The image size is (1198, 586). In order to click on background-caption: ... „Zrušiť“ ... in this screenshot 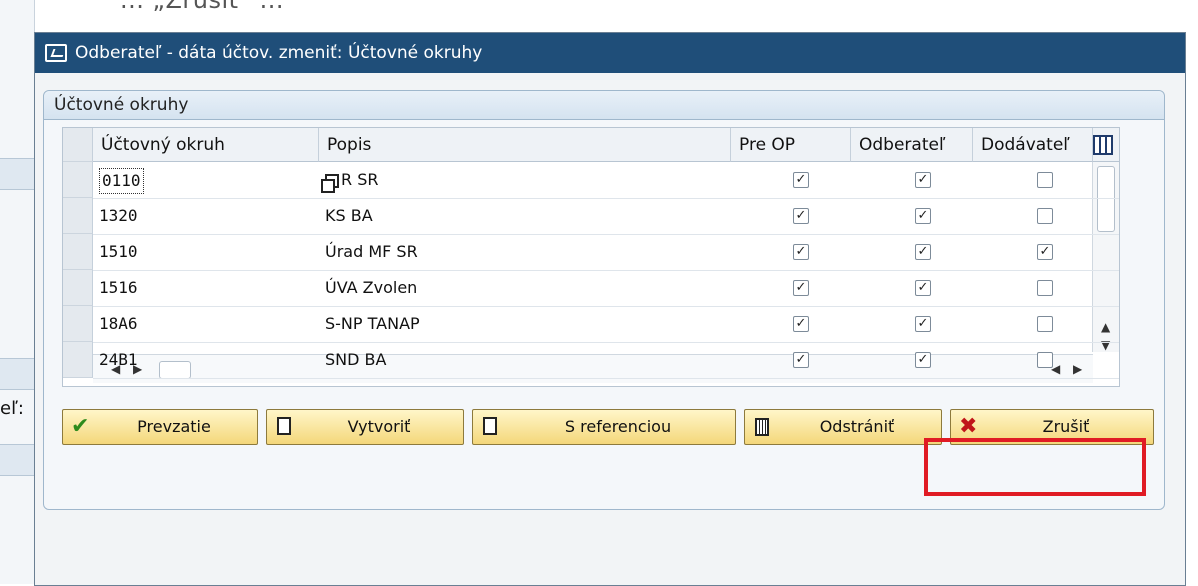, I will do `click(202, 7)`.